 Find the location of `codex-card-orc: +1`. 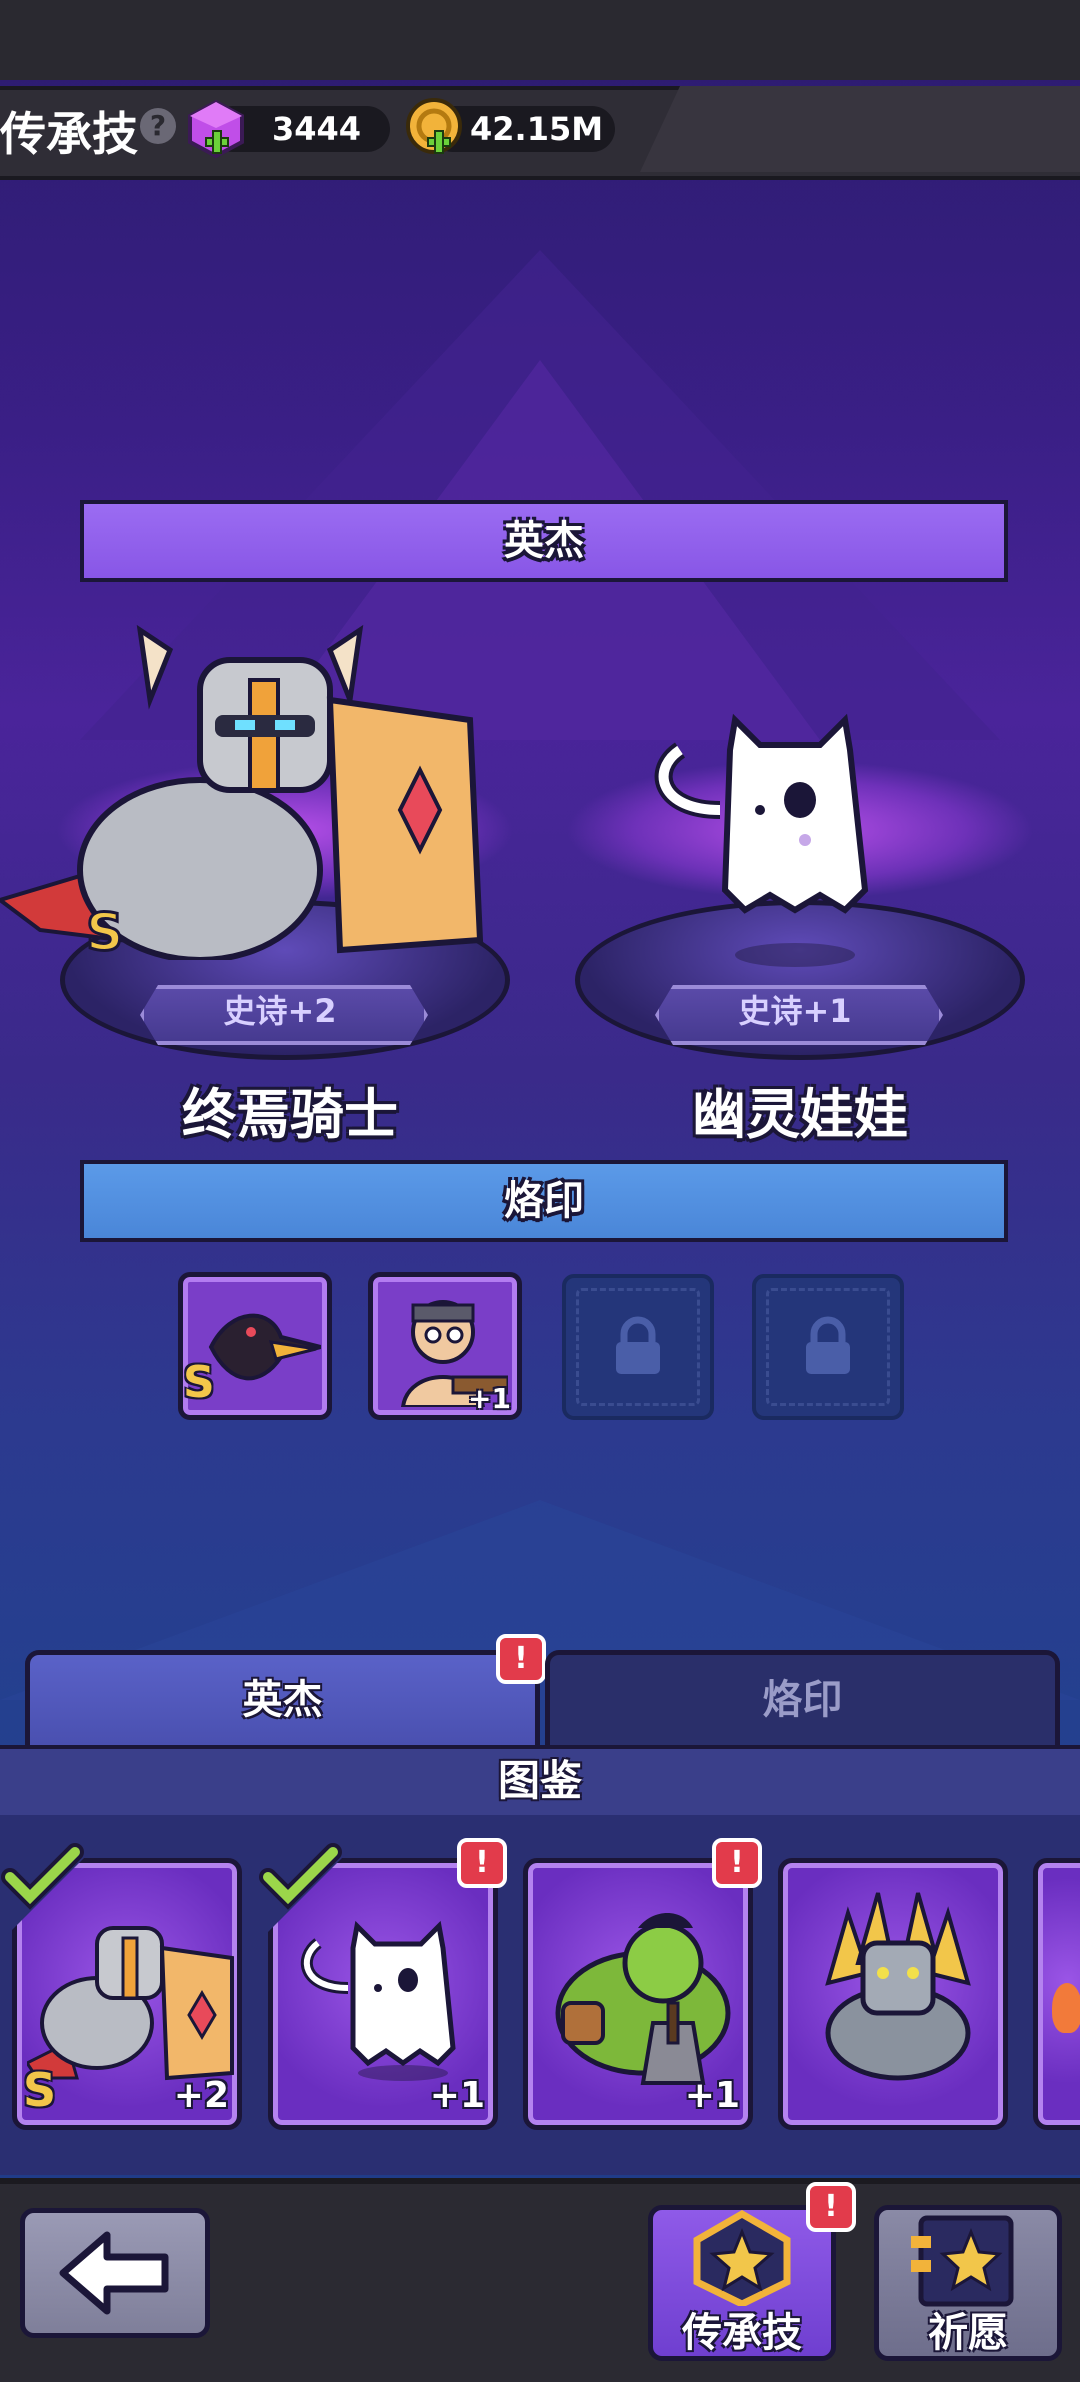

codex-card-orc: +1 is located at coordinates (638, 1994).